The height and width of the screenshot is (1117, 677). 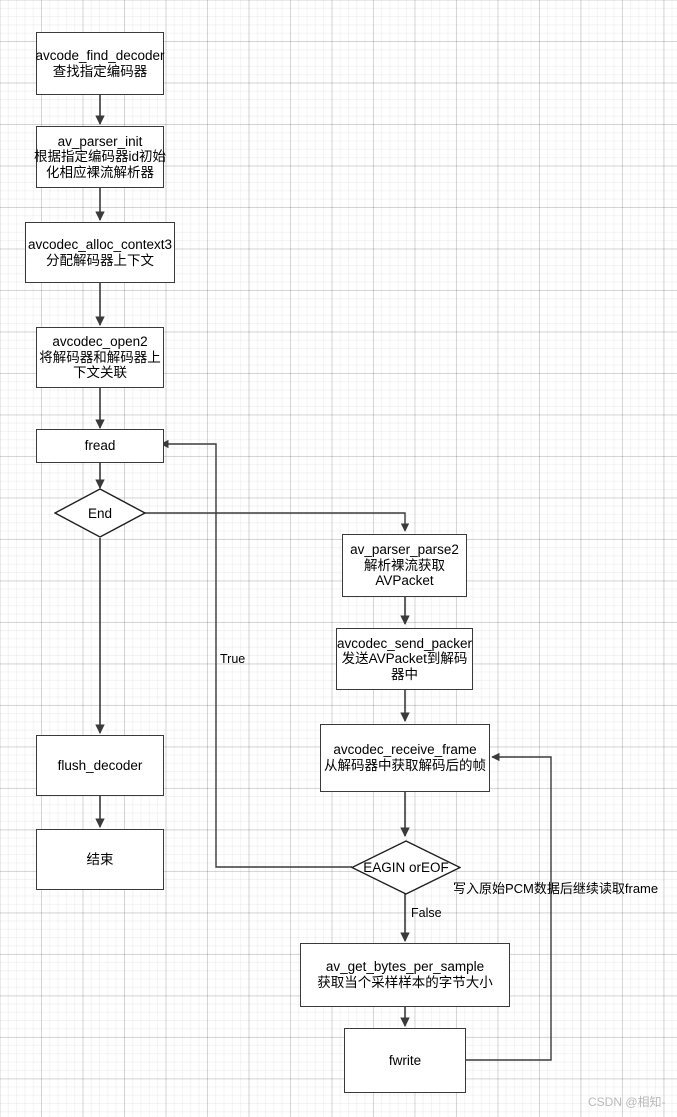 What do you see at coordinates (273, 522) in the screenshot?
I see `edge-end-to-parser-parse2` at bounding box center [273, 522].